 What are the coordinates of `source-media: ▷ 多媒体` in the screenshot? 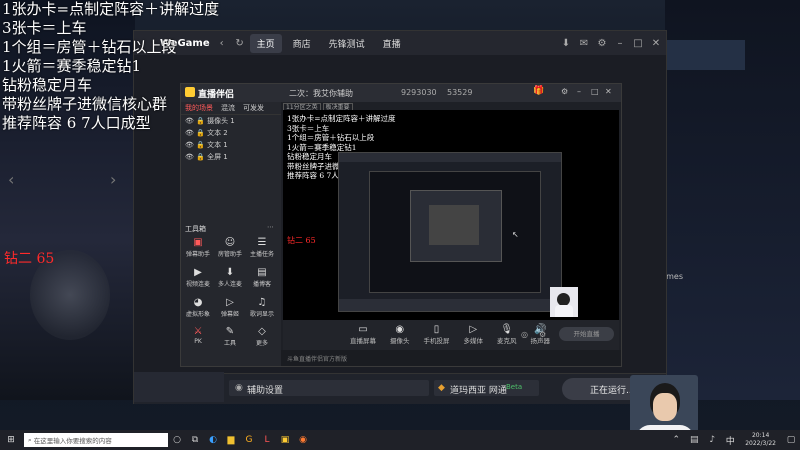 It's located at (474, 334).